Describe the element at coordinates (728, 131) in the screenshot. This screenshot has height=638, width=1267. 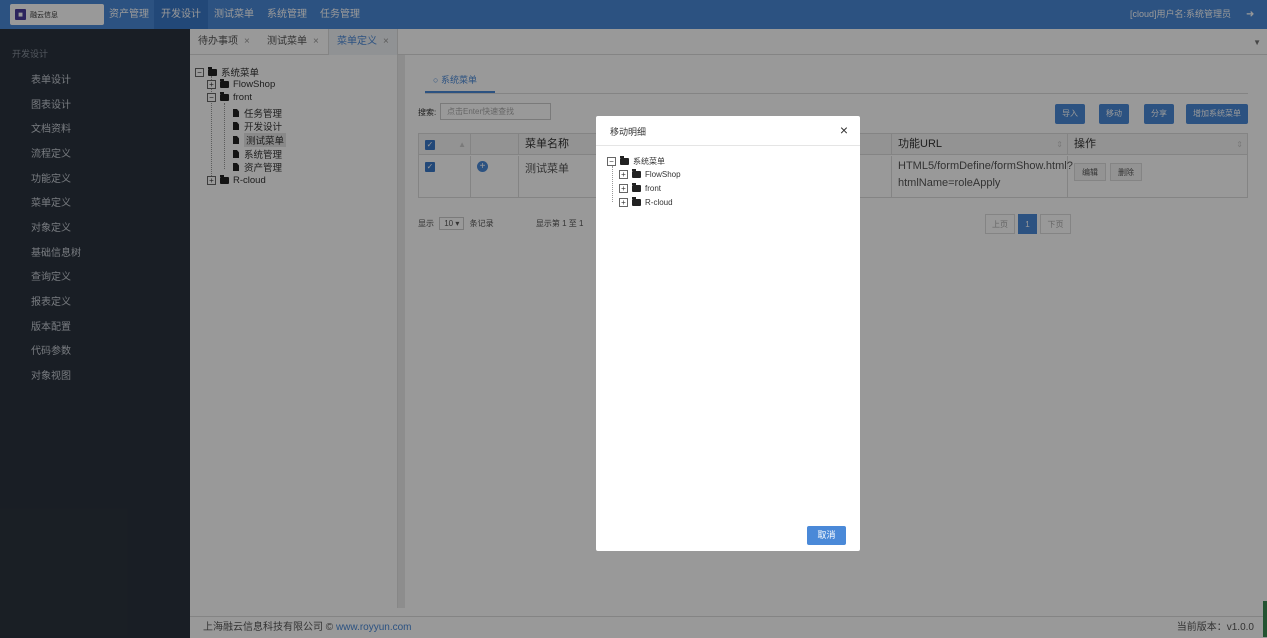
I see `dialog-header: 移动明细 ×` at that location.